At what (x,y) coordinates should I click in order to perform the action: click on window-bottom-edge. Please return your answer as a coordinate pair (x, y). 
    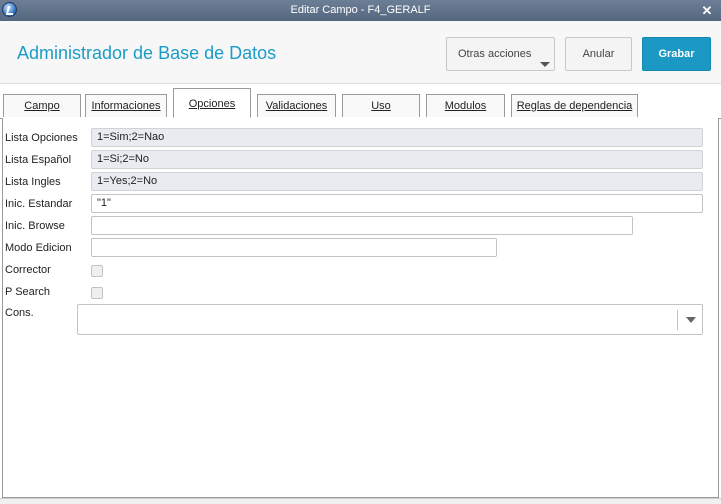
    Looking at the image, I should click on (360, 501).